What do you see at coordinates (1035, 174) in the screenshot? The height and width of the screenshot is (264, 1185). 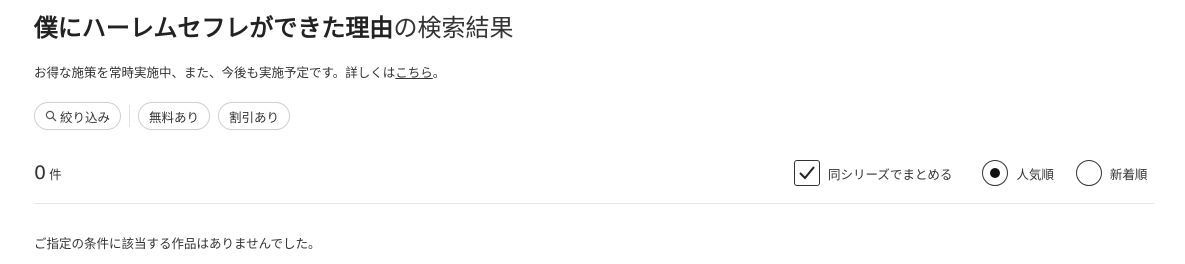 I see `sort-popular-label: 人気順` at bounding box center [1035, 174].